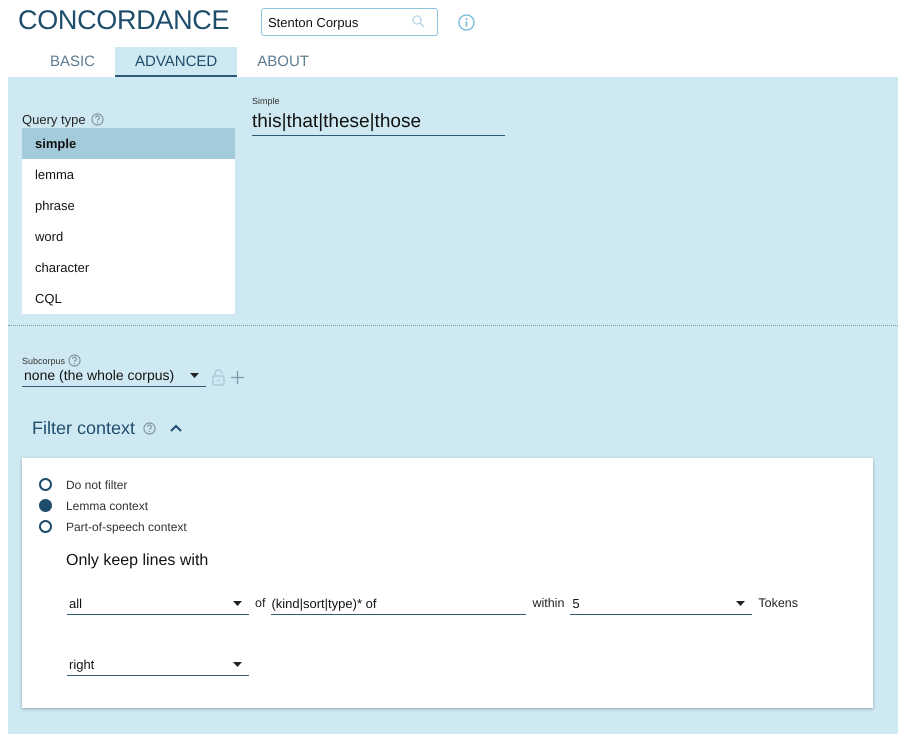 This screenshot has height=734, width=898. Describe the element at coordinates (114, 377) in the screenshot. I see `dropdown: none (the whole corpus)` at that location.